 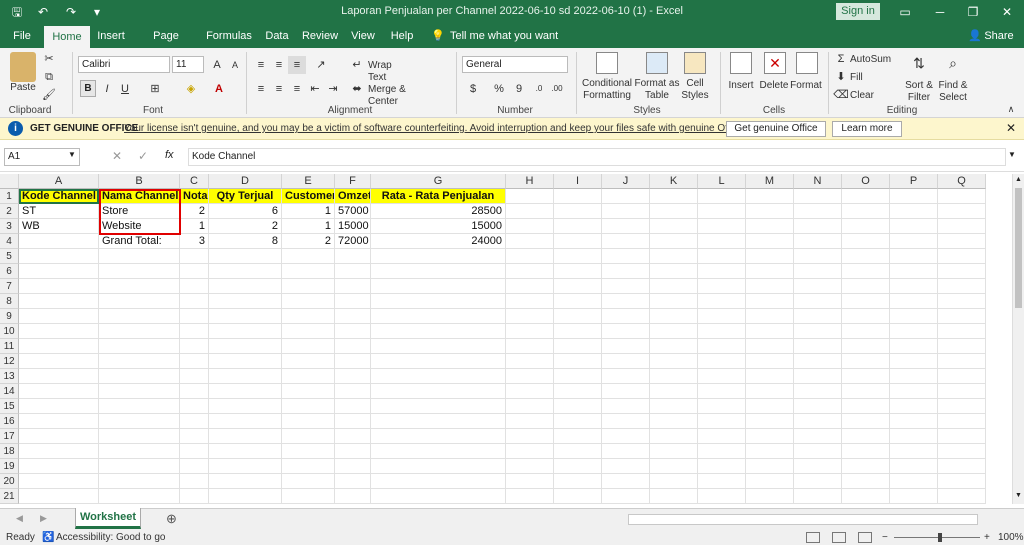 What do you see at coordinates (999, 36) in the screenshot?
I see `share-button: Share` at bounding box center [999, 36].